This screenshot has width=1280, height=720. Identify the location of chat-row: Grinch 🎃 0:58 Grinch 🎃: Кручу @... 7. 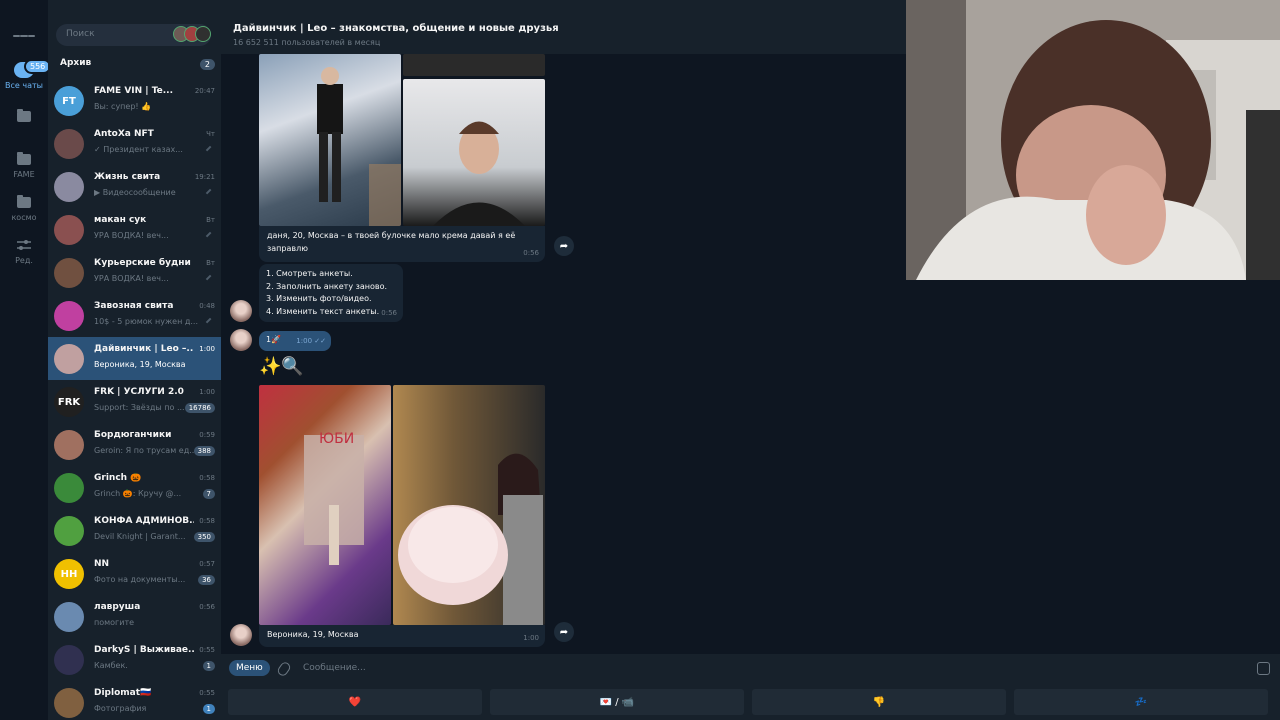
(134, 487).